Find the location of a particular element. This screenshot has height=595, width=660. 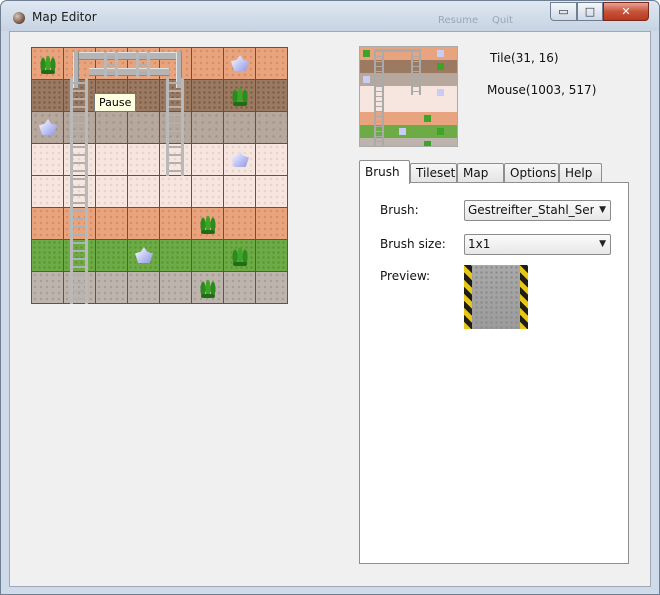

background-quit-text: Quit is located at coordinates (502, 20).